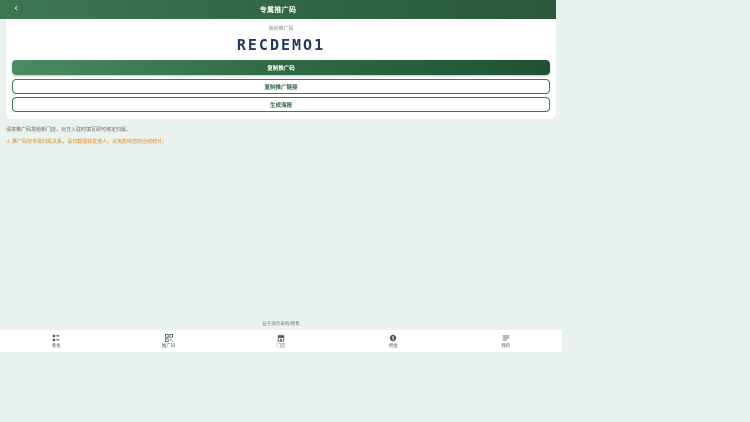 The height and width of the screenshot is (422, 750). What do you see at coordinates (69, 130) in the screenshot?
I see `usage-hint-text: 请将推广码发给新门店，对方入驻时填写即可绑定归属。` at bounding box center [69, 130].